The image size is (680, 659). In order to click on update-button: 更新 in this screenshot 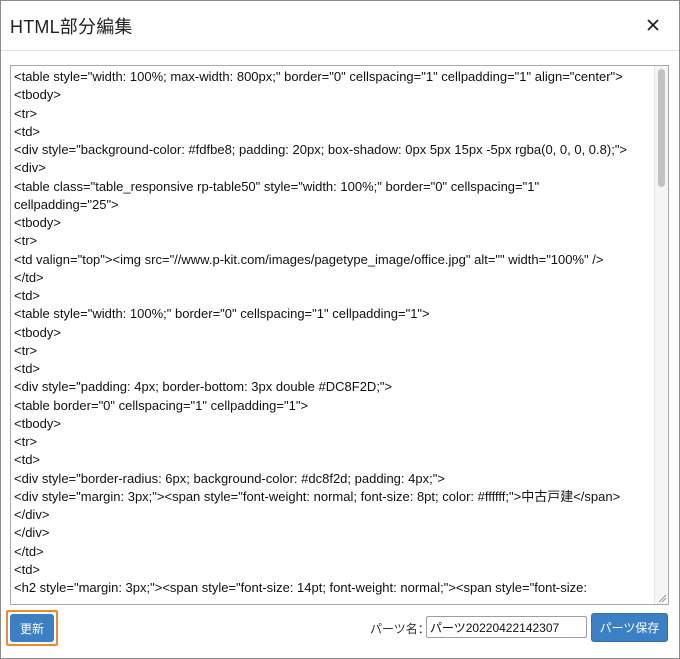, I will do `click(32, 628)`.